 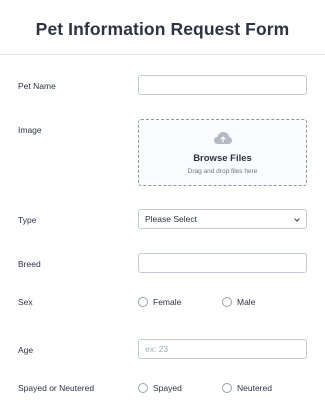 What do you see at coordinates (223, 138) in the screenshot?
I see `cloud-upload-icon` at bounding box center [223, 138].